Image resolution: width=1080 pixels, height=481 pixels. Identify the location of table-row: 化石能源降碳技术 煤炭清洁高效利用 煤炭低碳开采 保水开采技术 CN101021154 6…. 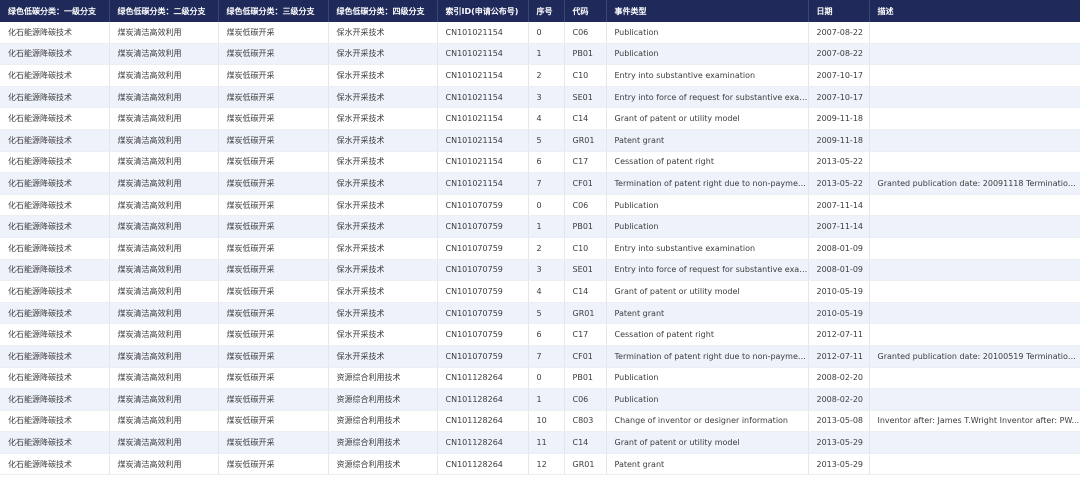
(540, 162).